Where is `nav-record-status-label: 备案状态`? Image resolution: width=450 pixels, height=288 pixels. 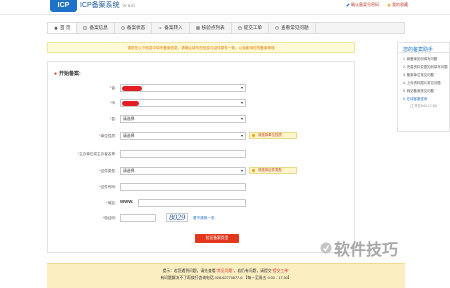 nav-record-status-label: 备案状态 is located at coordinates (136, 27).